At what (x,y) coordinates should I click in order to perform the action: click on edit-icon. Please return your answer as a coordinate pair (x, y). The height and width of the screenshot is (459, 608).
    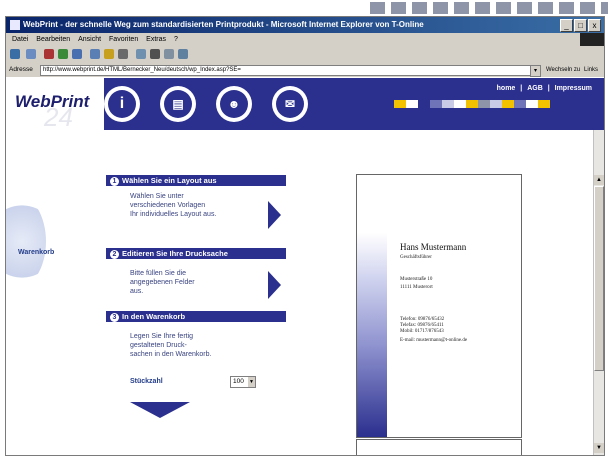
    Looking at the image, I should click on (169, 54).